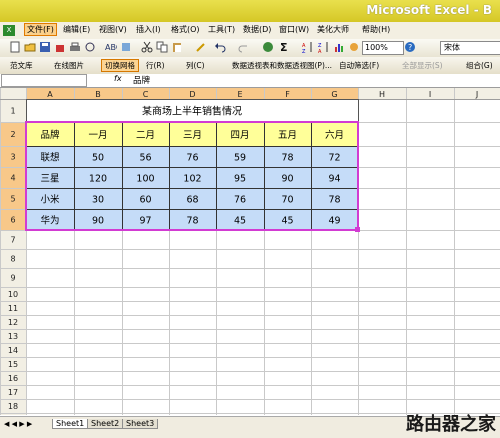 Image resolution: width=500 pixels, height=438 pixels. What do you see at coordinates (334, 158) in the screenshot?
I see `data-cell: 72` at bounding box center [334, 158].